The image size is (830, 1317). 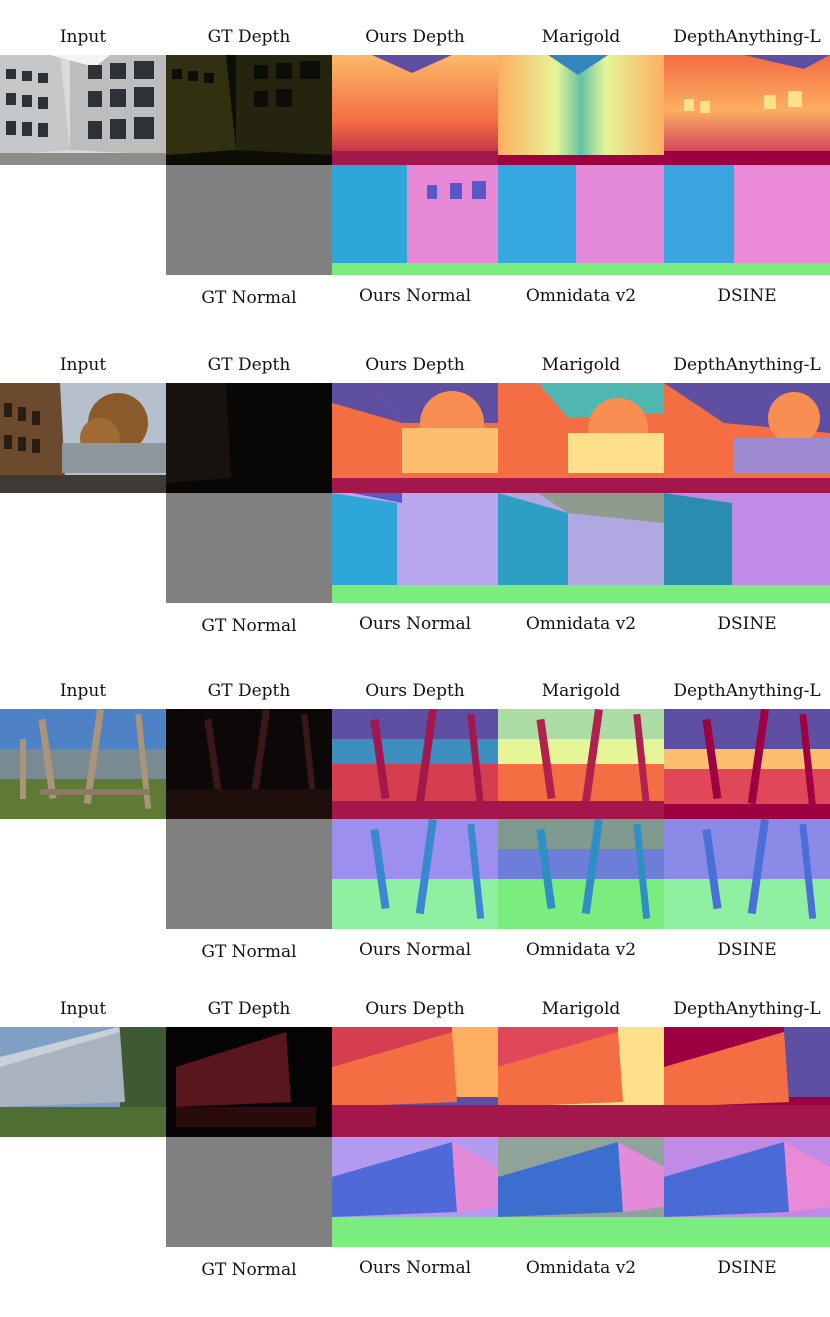 I want to click on input-image-courtyard, so click(x=83, y=110).